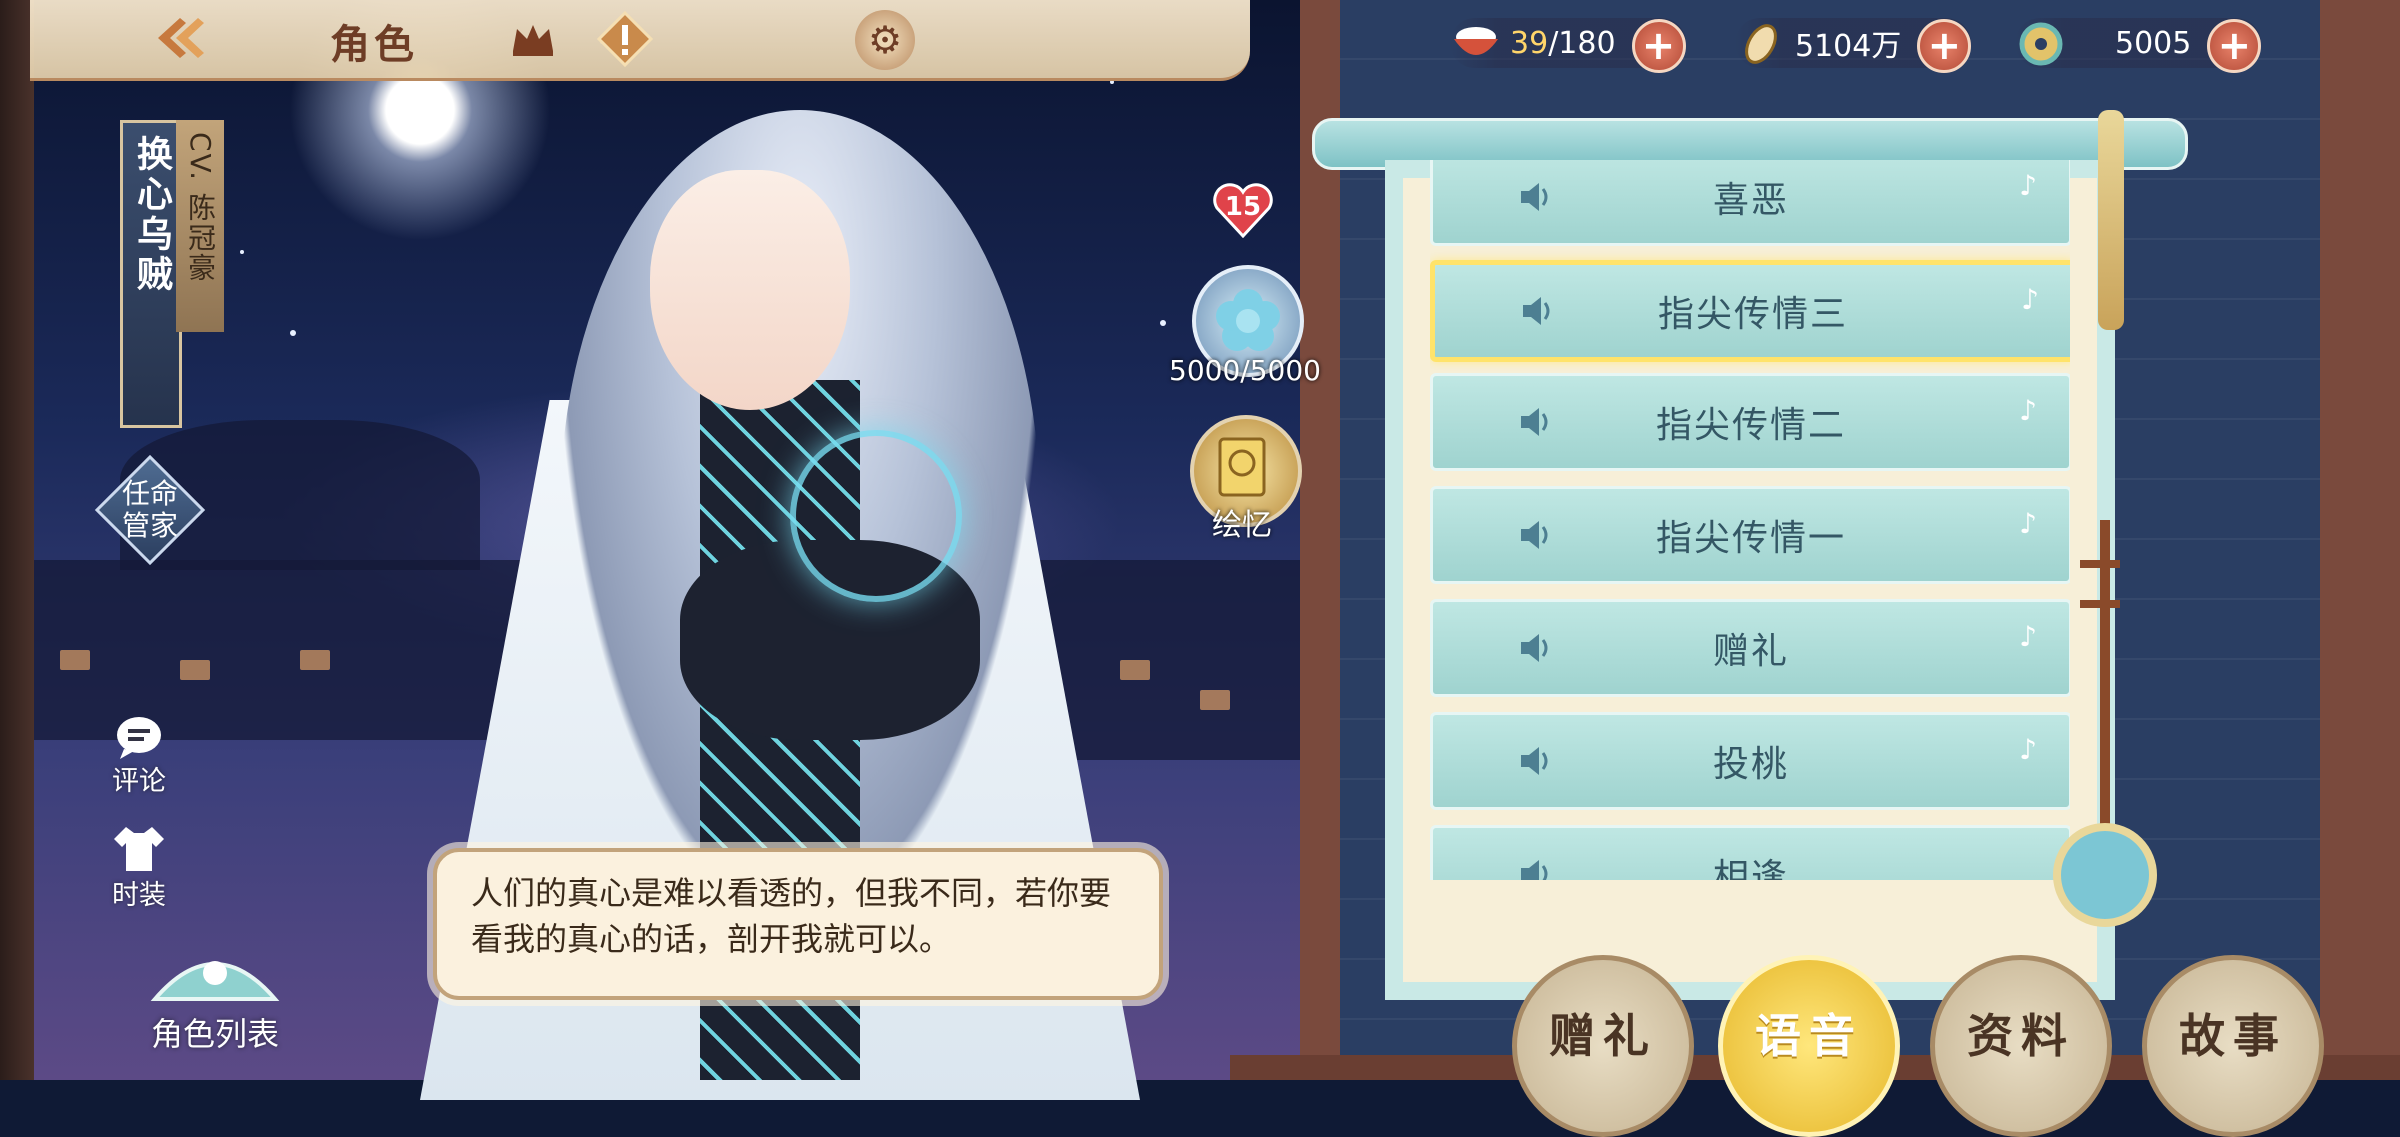 This screenshot has height=1137, width=2400. Describe the element at coordinates (139, 895) in the screenshot. I see `fashion-label: 时装` at that location.